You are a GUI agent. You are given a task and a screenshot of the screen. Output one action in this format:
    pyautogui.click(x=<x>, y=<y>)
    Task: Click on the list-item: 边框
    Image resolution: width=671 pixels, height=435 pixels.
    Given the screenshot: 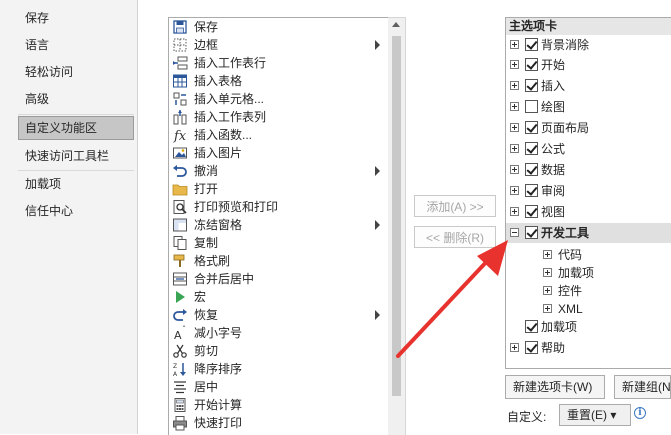 What is the action you would take?
    pyautogui.click(x=279, y=45)
    